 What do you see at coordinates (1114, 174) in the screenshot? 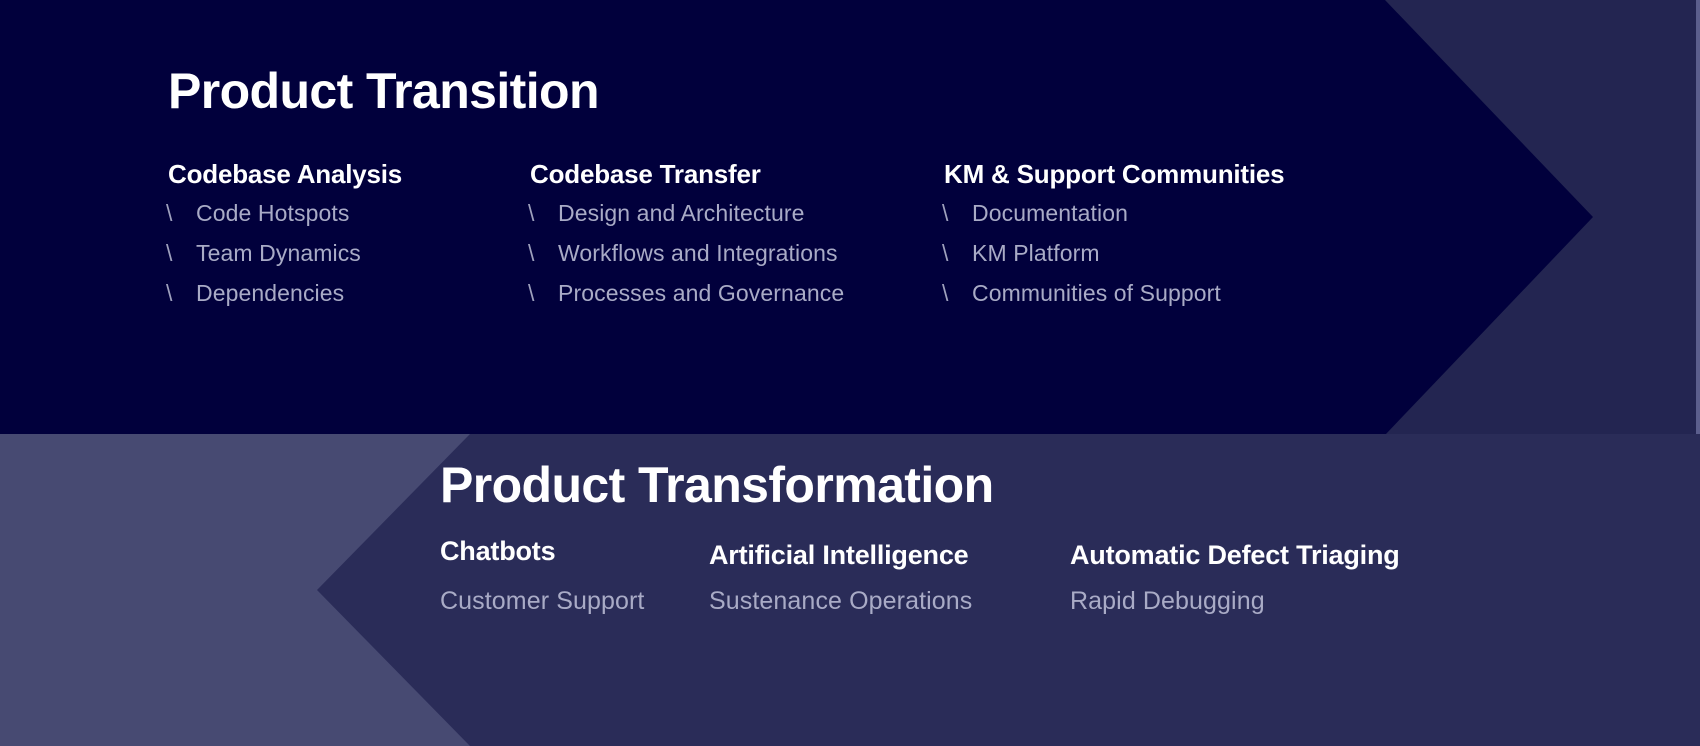
I see `column-heading-km-support-communities: KM & Support Communities` at bounding box center [1114, 174].